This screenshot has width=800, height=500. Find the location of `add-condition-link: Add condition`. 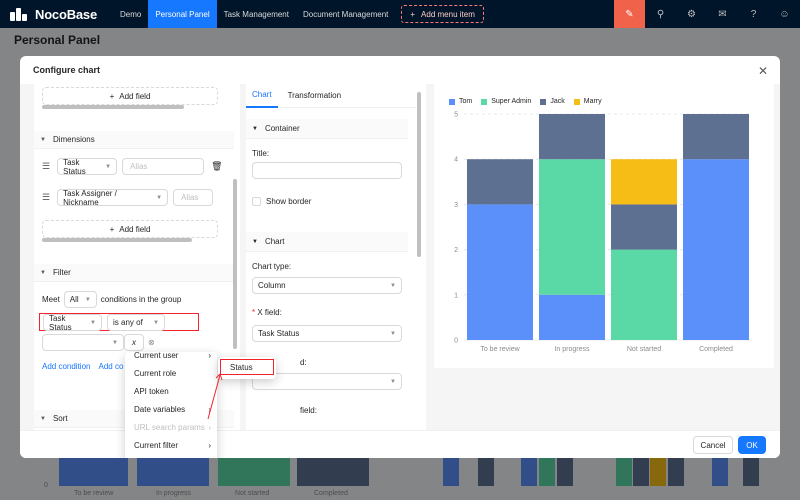

add-condition-link: Add condition is located at coordinates (66, 366).